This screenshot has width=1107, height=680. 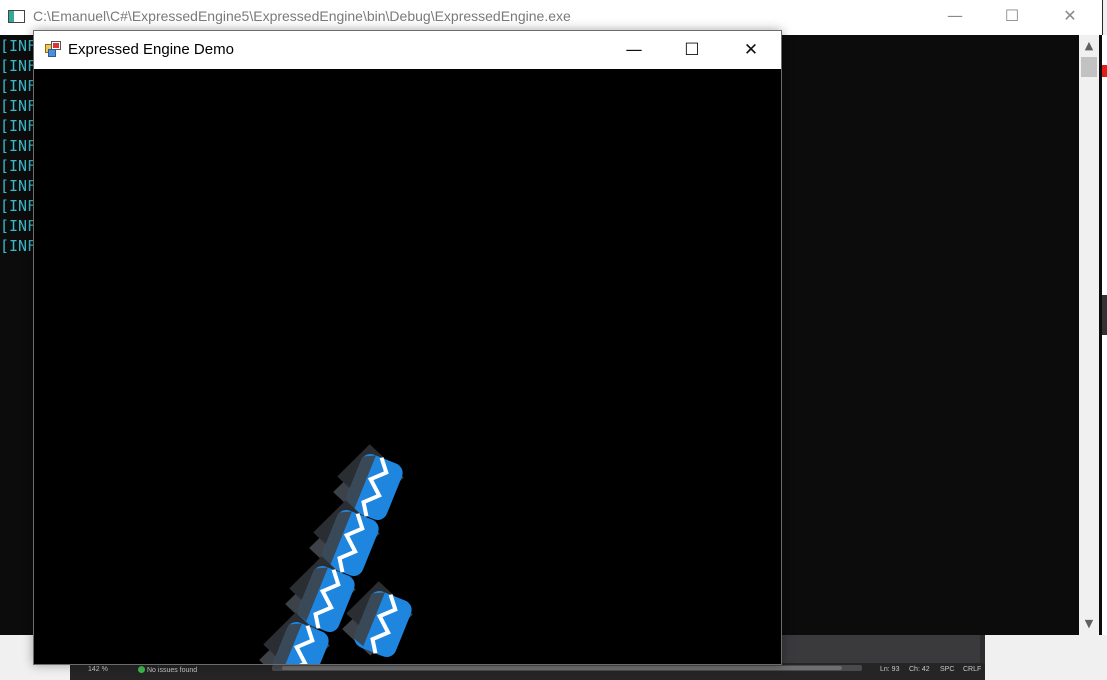 I want to click on editor-panel, so click(x=880, y=649).